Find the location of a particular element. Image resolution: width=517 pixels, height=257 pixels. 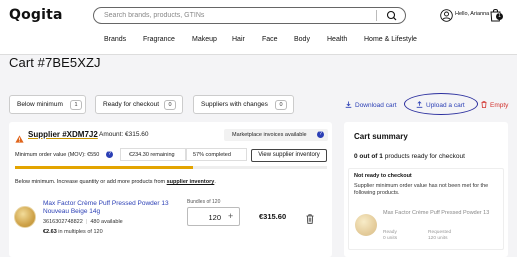

search-bar is located at coordinates (249, 15).